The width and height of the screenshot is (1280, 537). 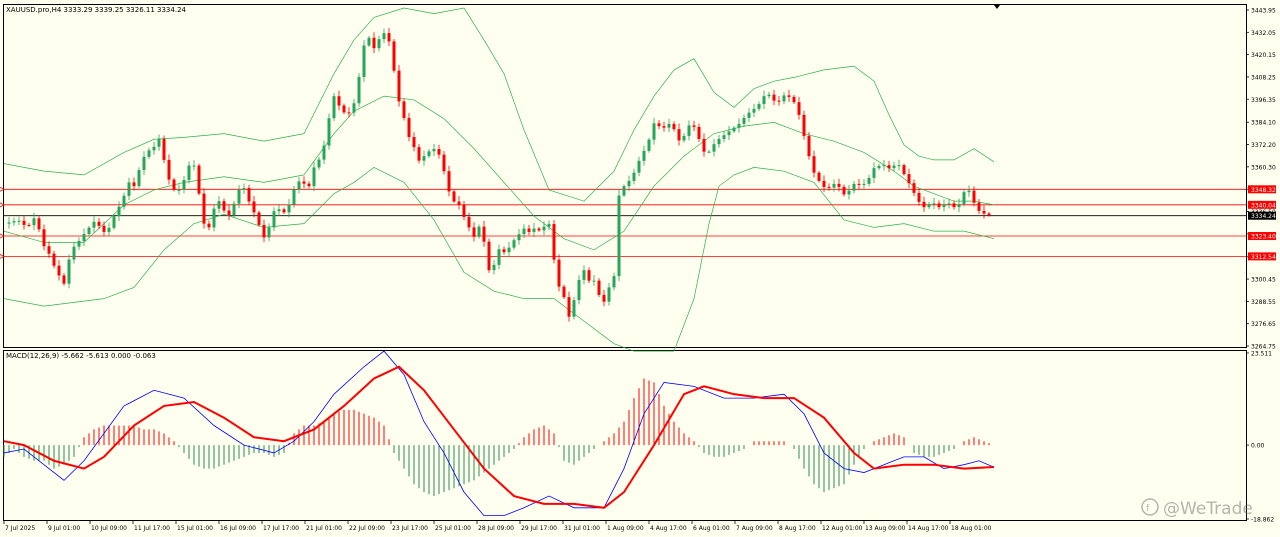 What do you see at coordinates (324, 528) in the screenshot?
I see `time-axis-label: 21 Jul 01:00` at bounding box center [324, 528].